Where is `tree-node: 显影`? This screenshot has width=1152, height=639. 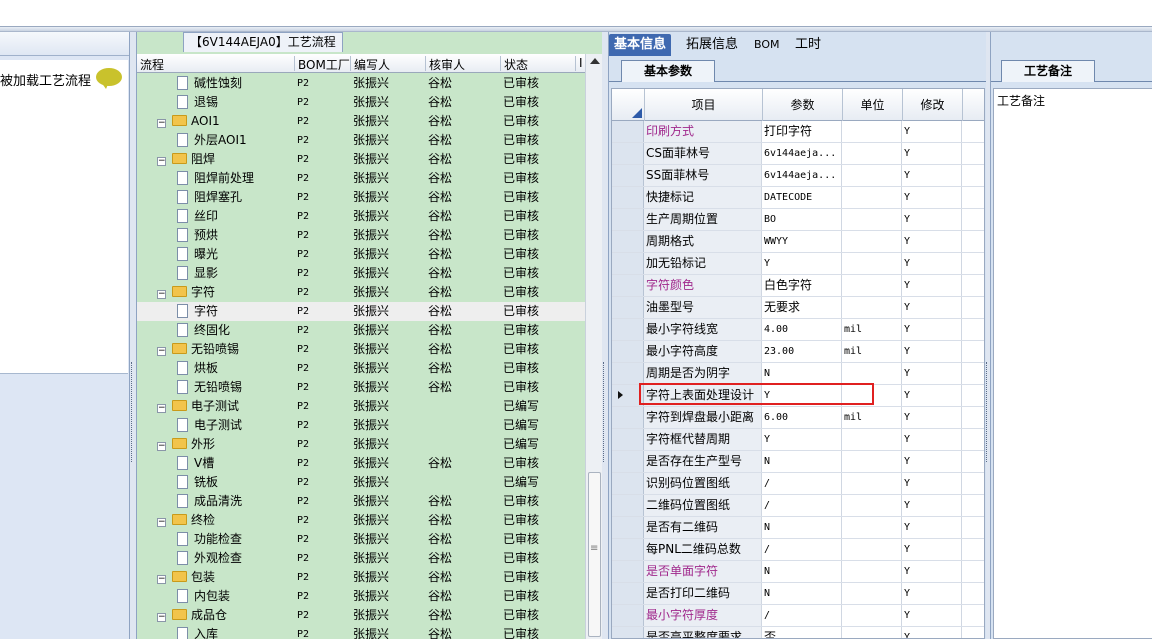
tree-node: 显影 is located at coordinates (197, 273).